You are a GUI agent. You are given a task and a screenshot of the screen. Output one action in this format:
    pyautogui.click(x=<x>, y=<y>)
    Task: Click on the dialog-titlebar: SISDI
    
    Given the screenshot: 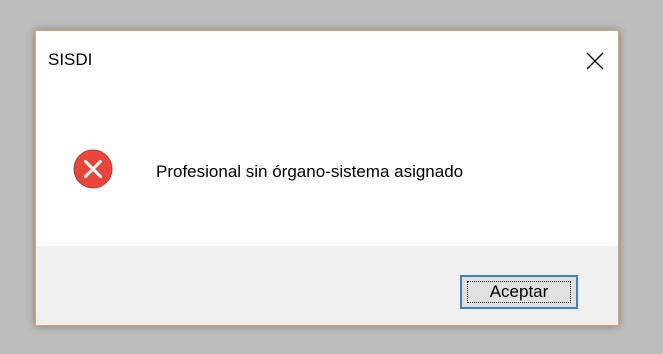 What is the action you would take?
    pyautogui.click(x=327, y=61)
    